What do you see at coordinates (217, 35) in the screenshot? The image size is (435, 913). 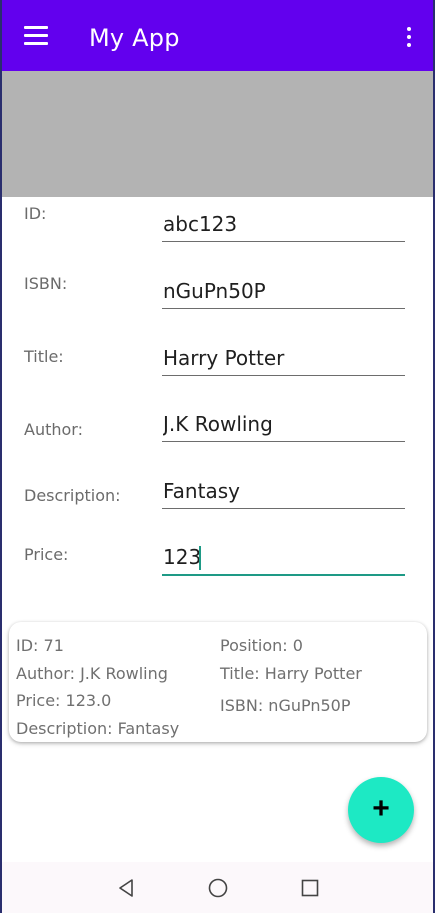 I see `app-bar: My App` at bounding box center [217, 35].